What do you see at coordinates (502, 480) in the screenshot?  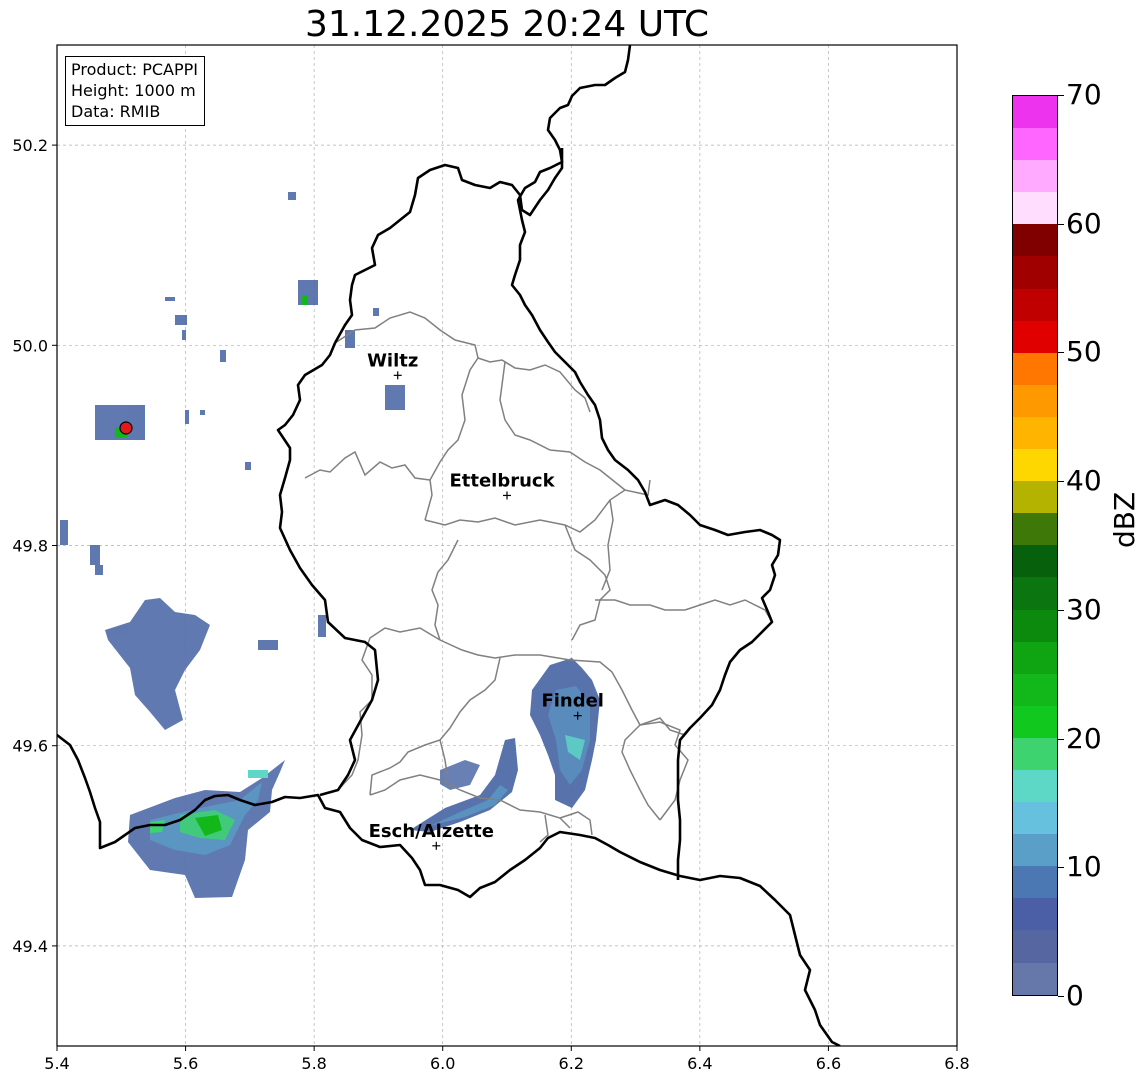 I see `city-label: Ettelbruck` at bounding box center [502, 480].